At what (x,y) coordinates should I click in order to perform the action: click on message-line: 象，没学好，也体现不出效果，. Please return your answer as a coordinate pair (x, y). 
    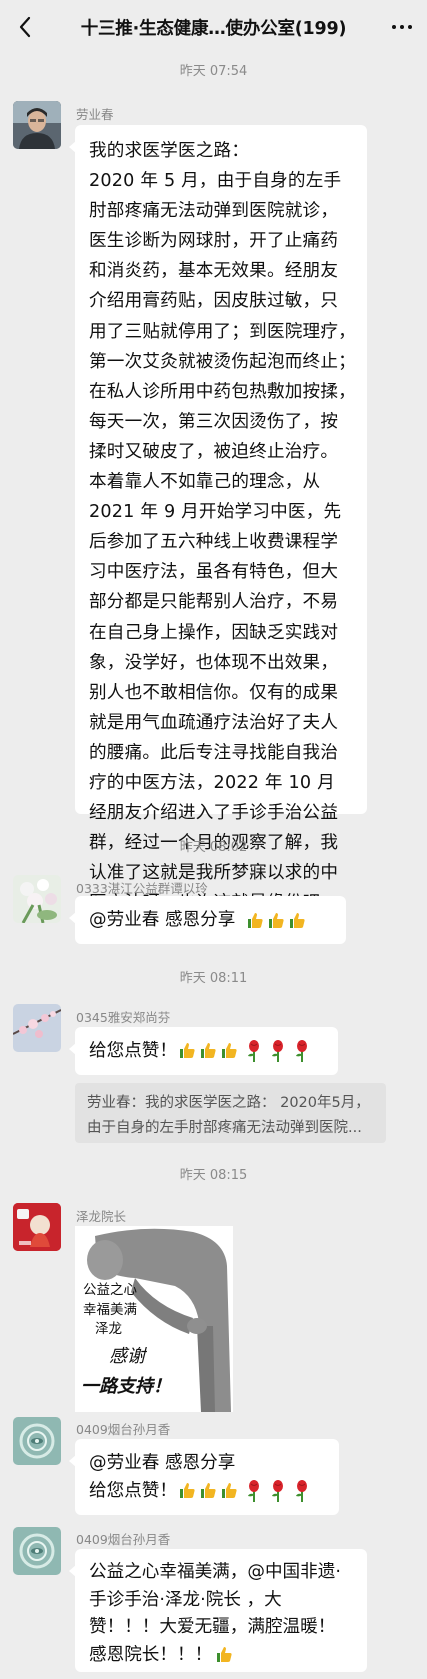
    Looking at the image, I should click on (214, 662).